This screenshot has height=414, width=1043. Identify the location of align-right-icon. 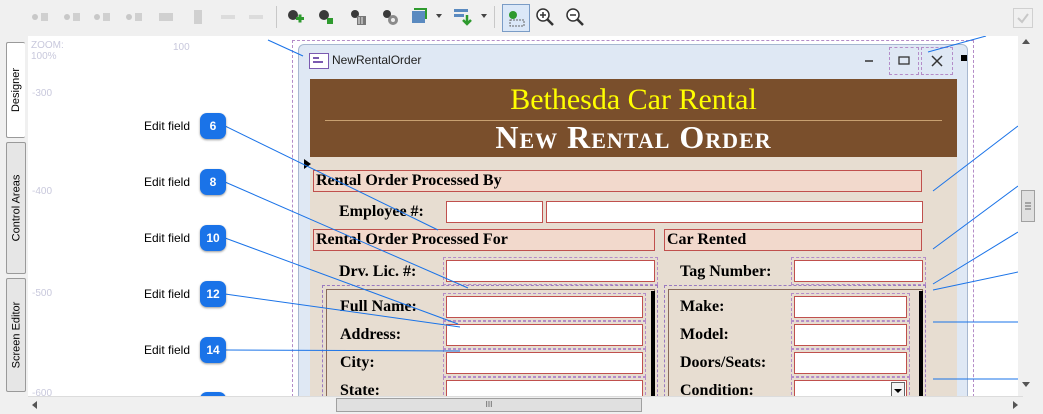
(102, 17).